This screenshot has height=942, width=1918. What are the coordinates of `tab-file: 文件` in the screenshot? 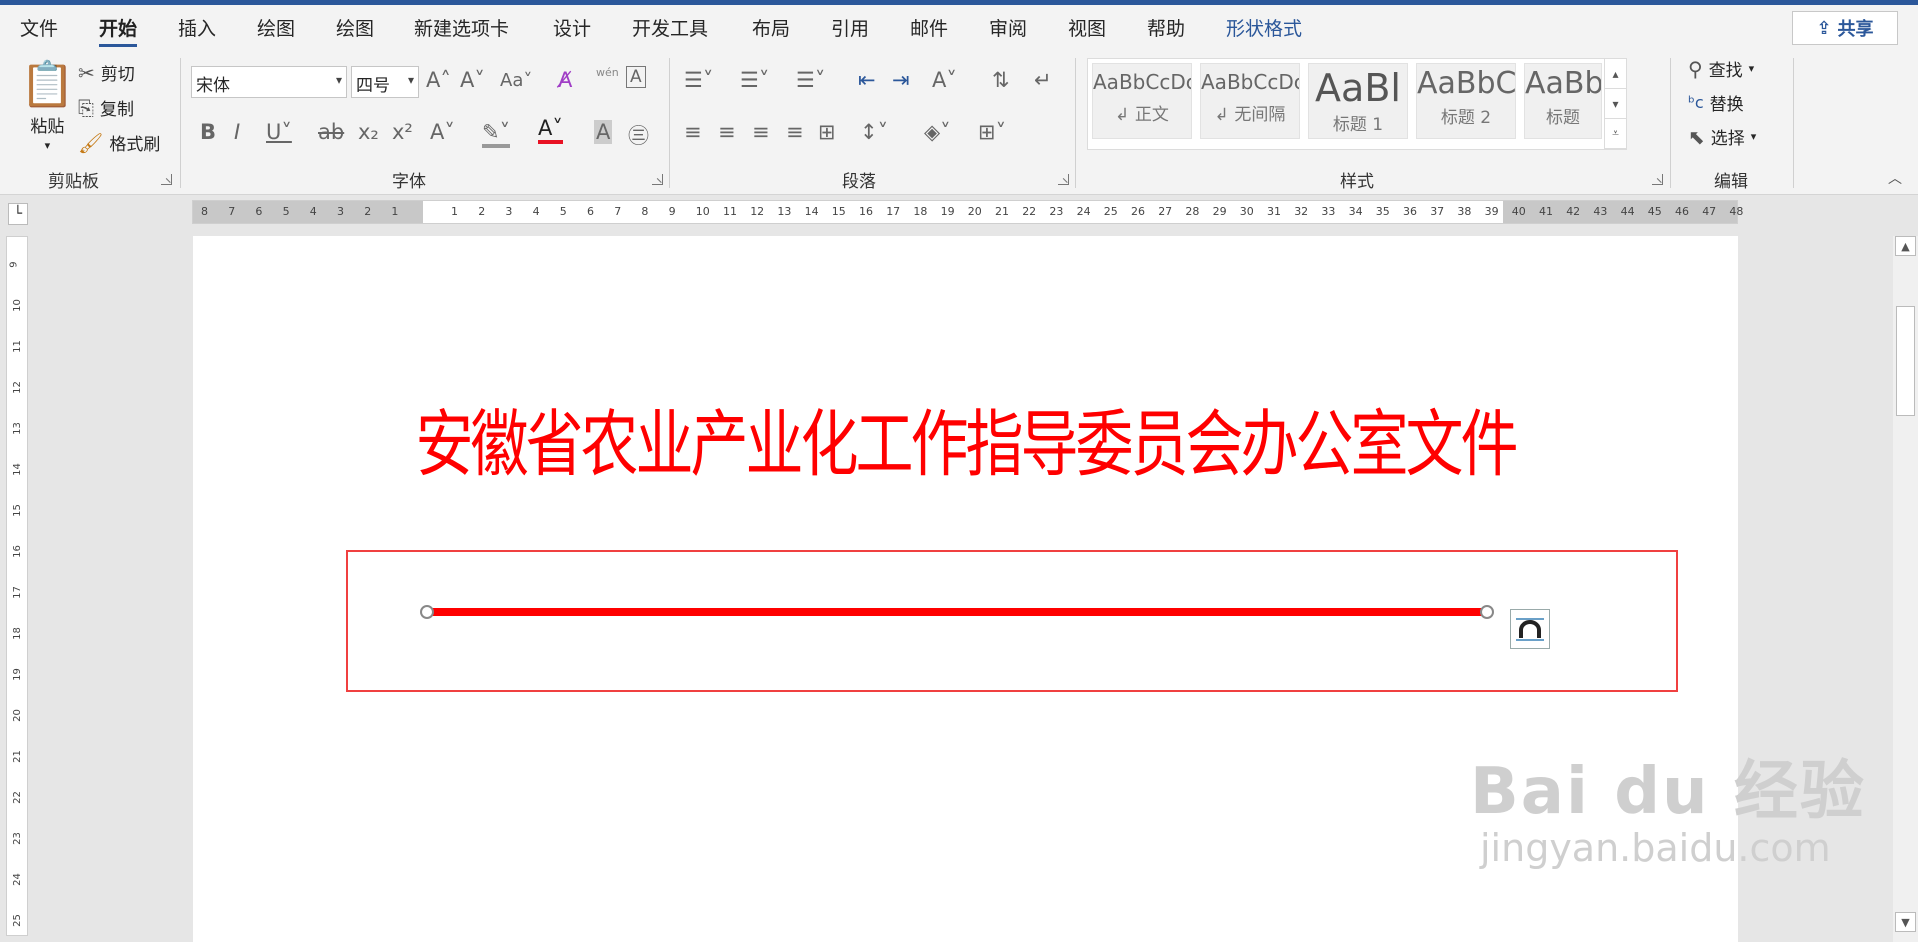 It's located at (39, 27).